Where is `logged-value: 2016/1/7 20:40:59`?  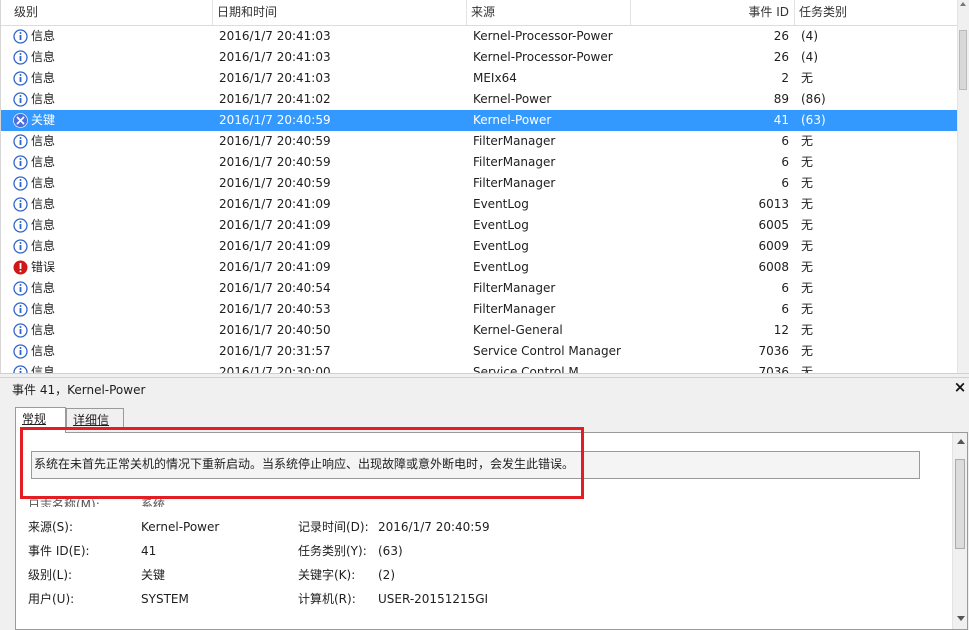
logged-value: 2016/1/7 20:40:59 is located at coordinates (434, 527).